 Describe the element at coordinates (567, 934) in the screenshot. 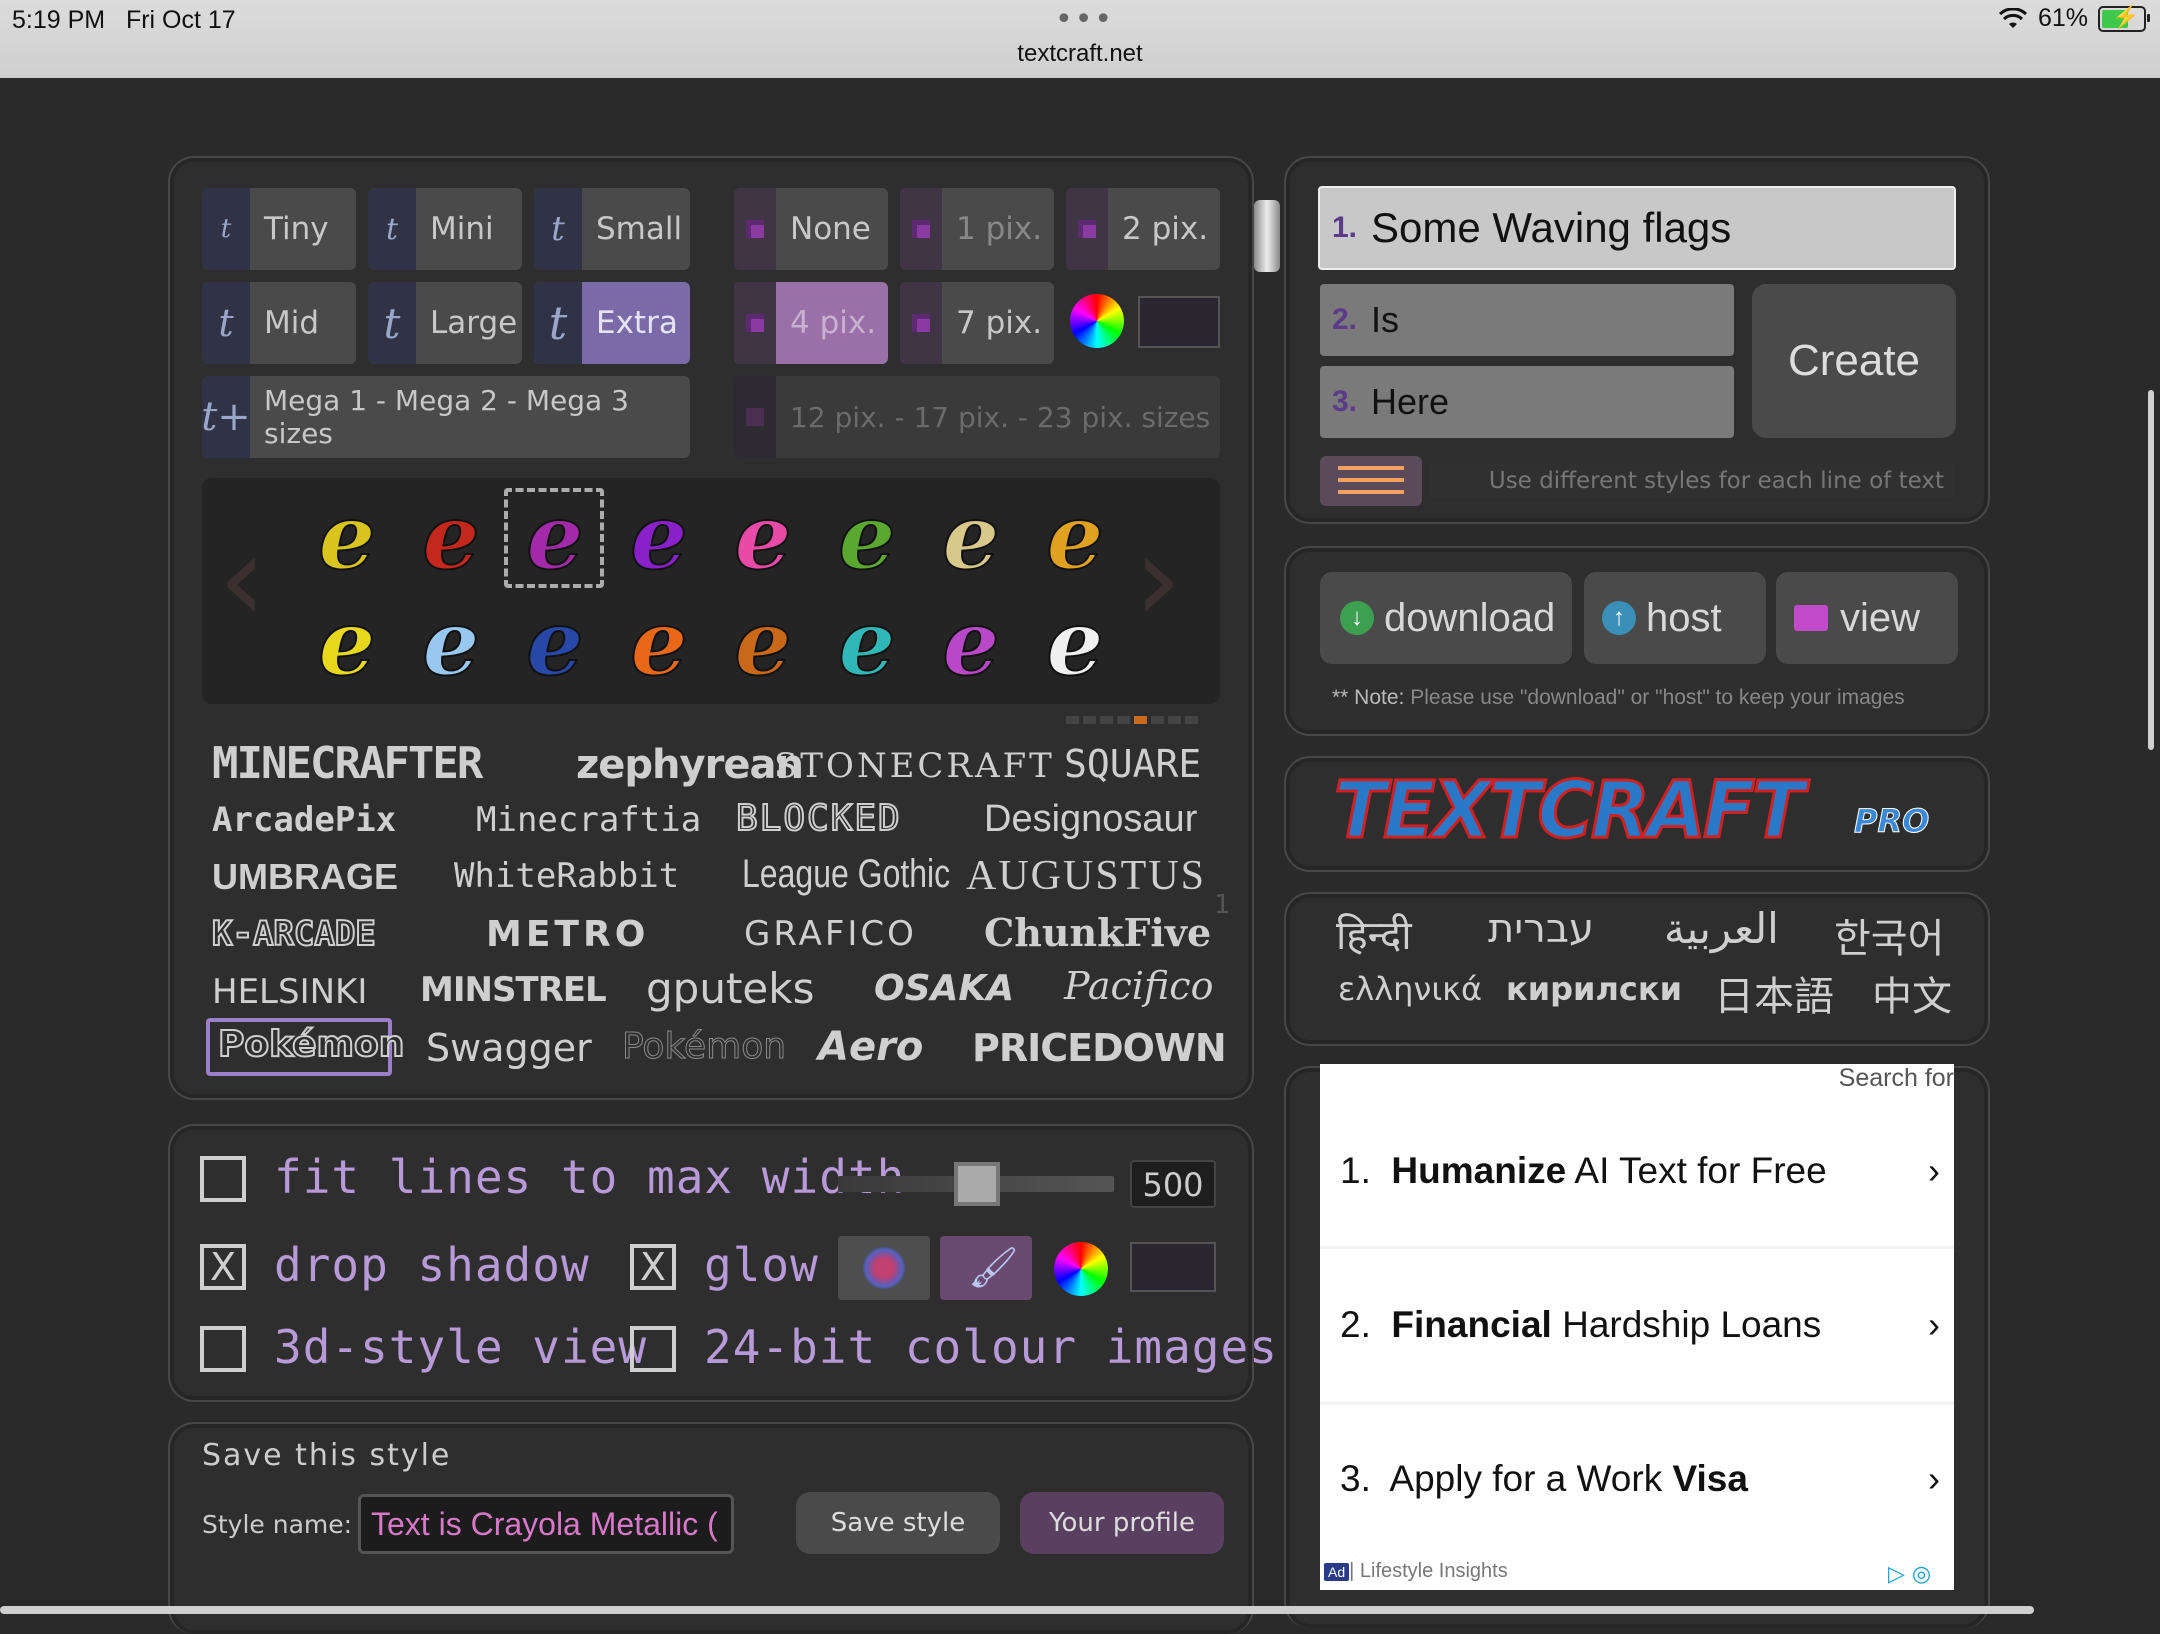

I see `font-metro: METRO` at that location.